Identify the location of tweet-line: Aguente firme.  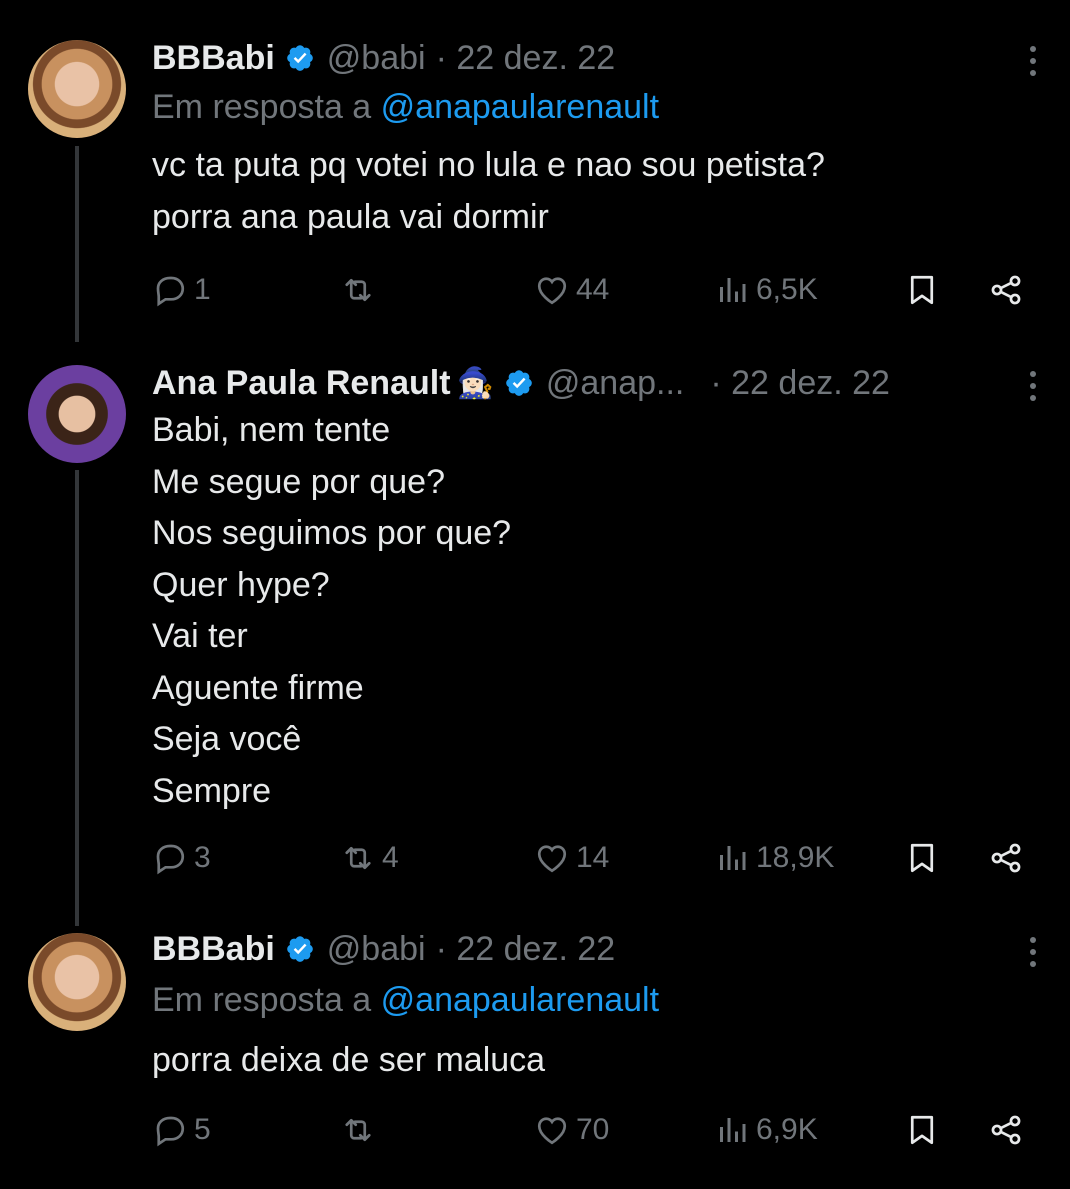
(258, 687).